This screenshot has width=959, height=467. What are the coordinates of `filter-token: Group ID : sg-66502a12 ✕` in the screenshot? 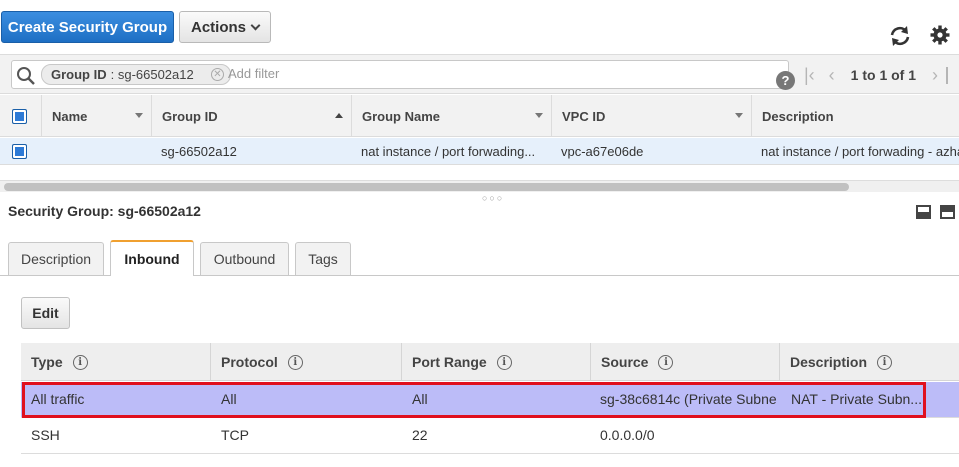 It's located at (136, 74).